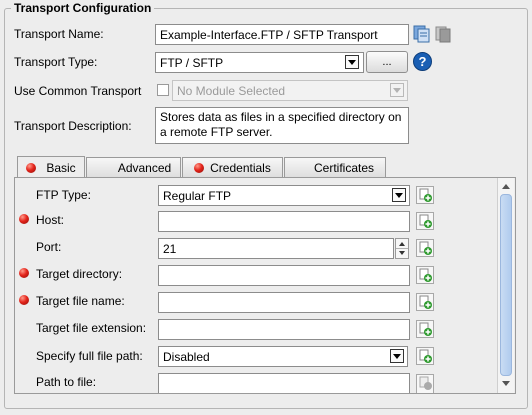 The width and height of the screenshot is (532, 415). What do you see at coordinates (56, 62) in the screenshot?
I see `transport-type-label: Transport Type:` at bounding box center [56, 62].